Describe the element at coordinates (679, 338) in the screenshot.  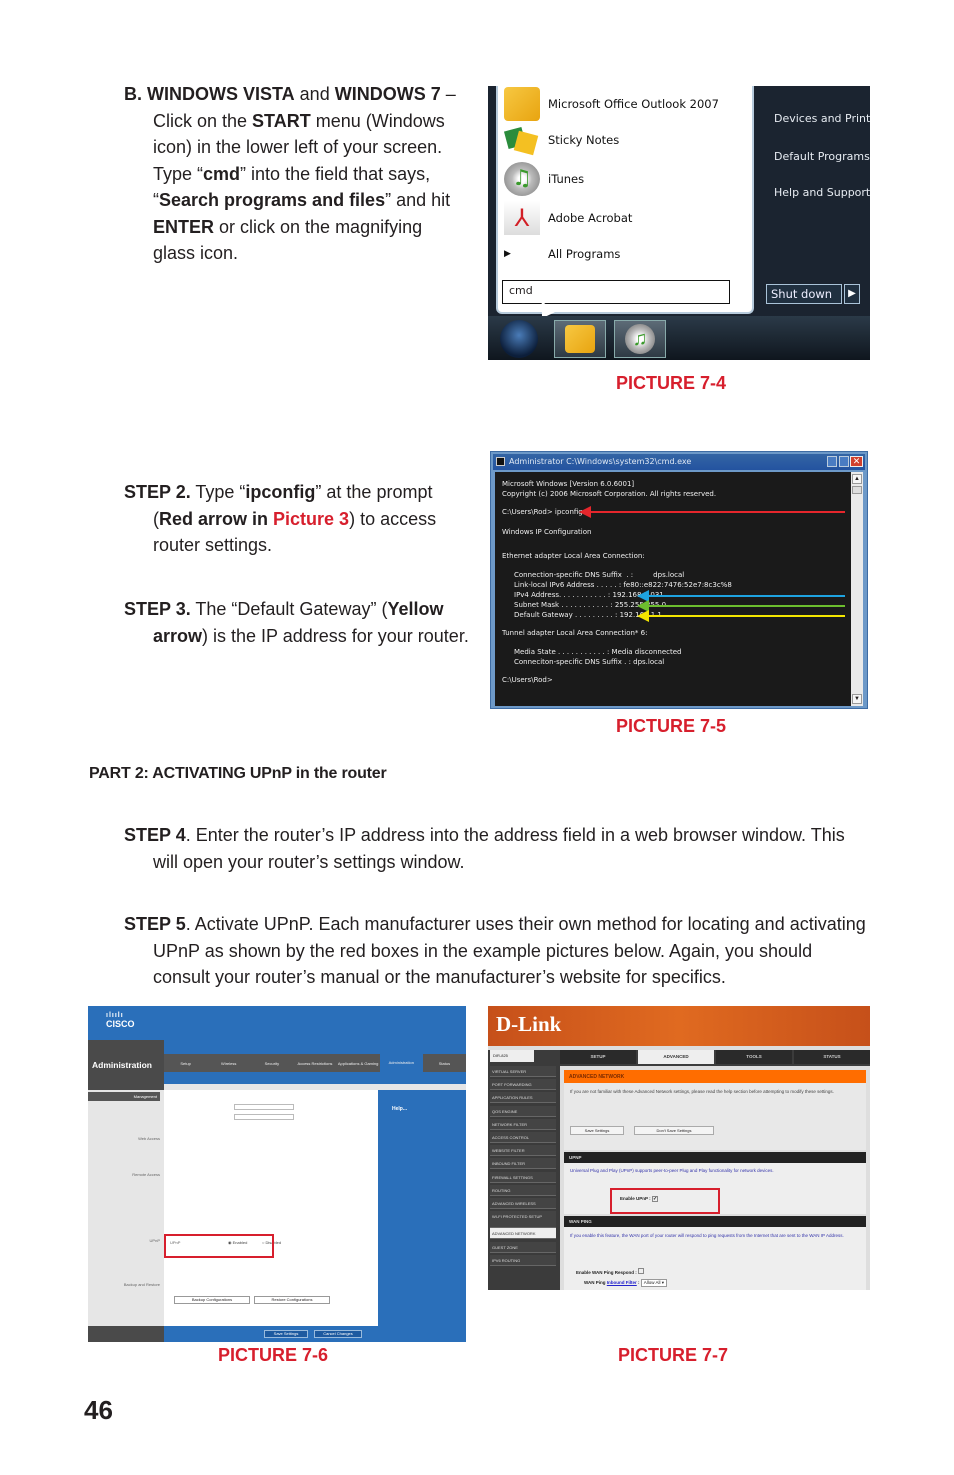
I see `taskbar: ♫` at that location.